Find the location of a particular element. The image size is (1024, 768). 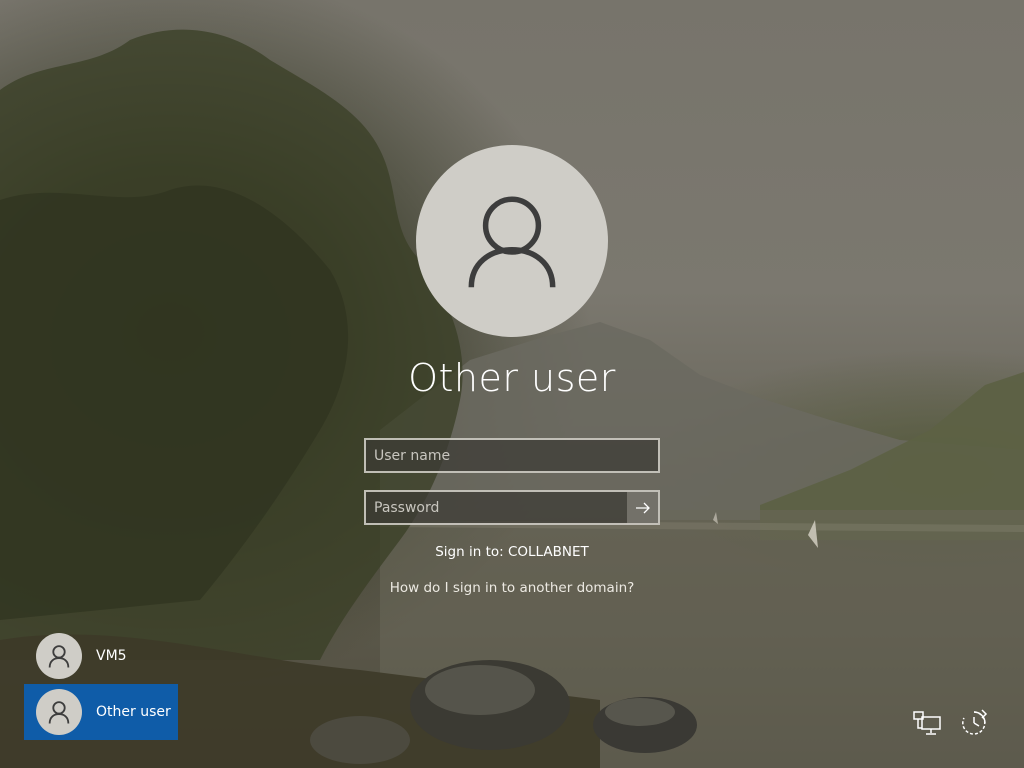

user-title: Other user is located at coordinates (512, 378).